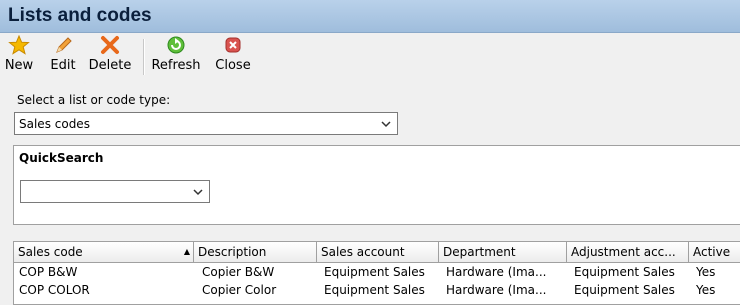 Image resolution: width=740 pixels, height=305 pixels. What do you see at coordinates (714, 252) in the screenshot?
I see `column-header-active: Active` at bounding box center [714, 252].